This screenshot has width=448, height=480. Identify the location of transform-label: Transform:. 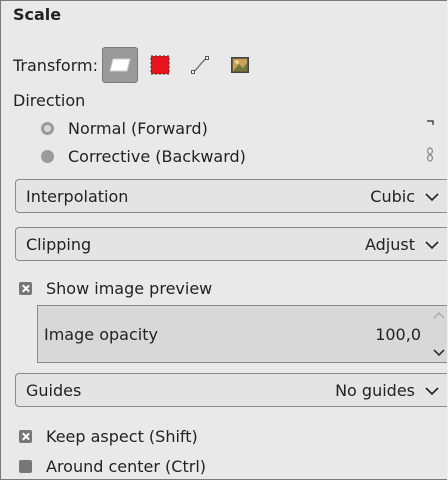
(55, 65).